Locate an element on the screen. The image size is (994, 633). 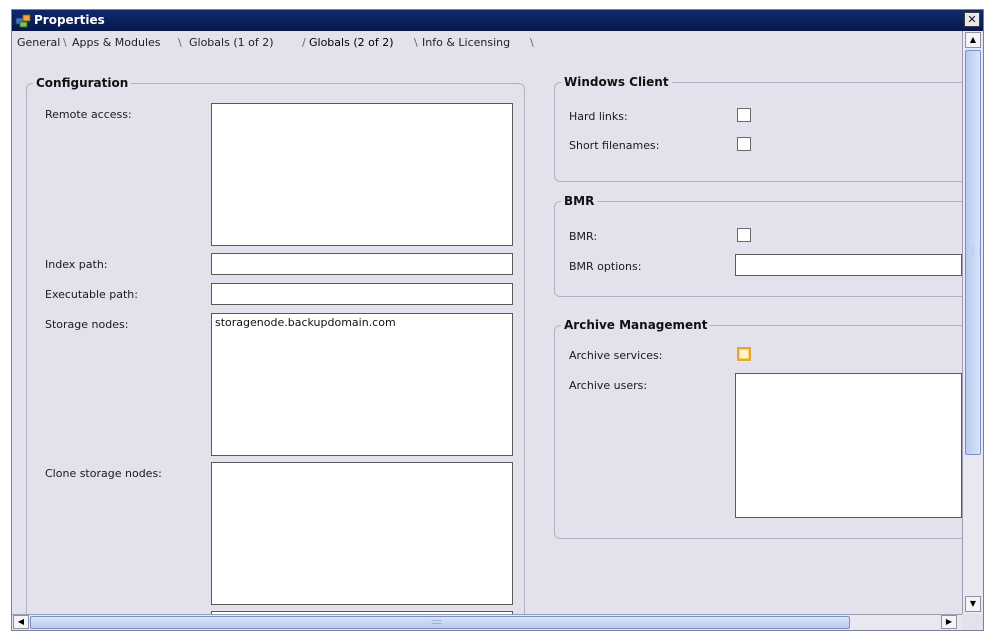
archive-users-label: Archive users: is located at coordinates (608, 385).